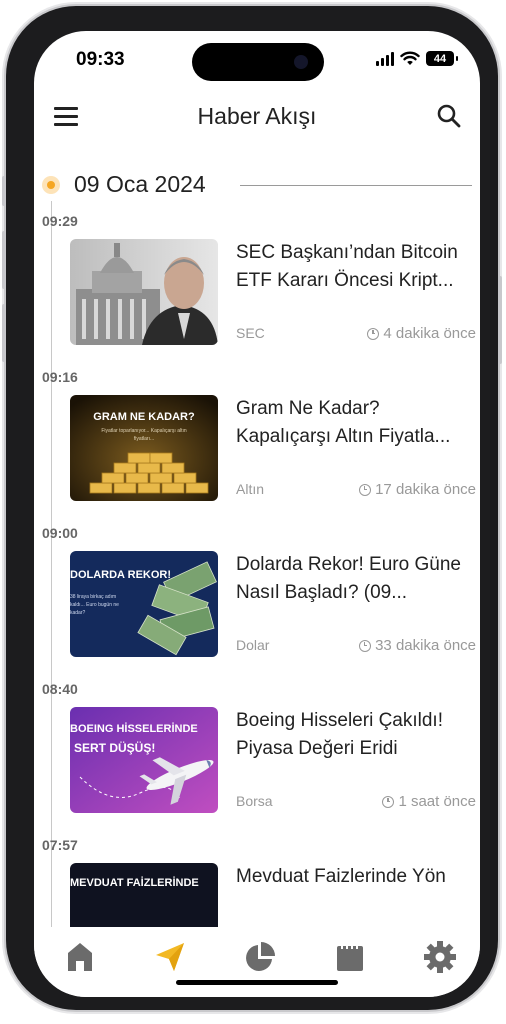 The image size is (506, 1024). What do you see at coordinates (60, 377) in the screenshot?
I see `news-time: 09:16` at bounding box center [60, 377].